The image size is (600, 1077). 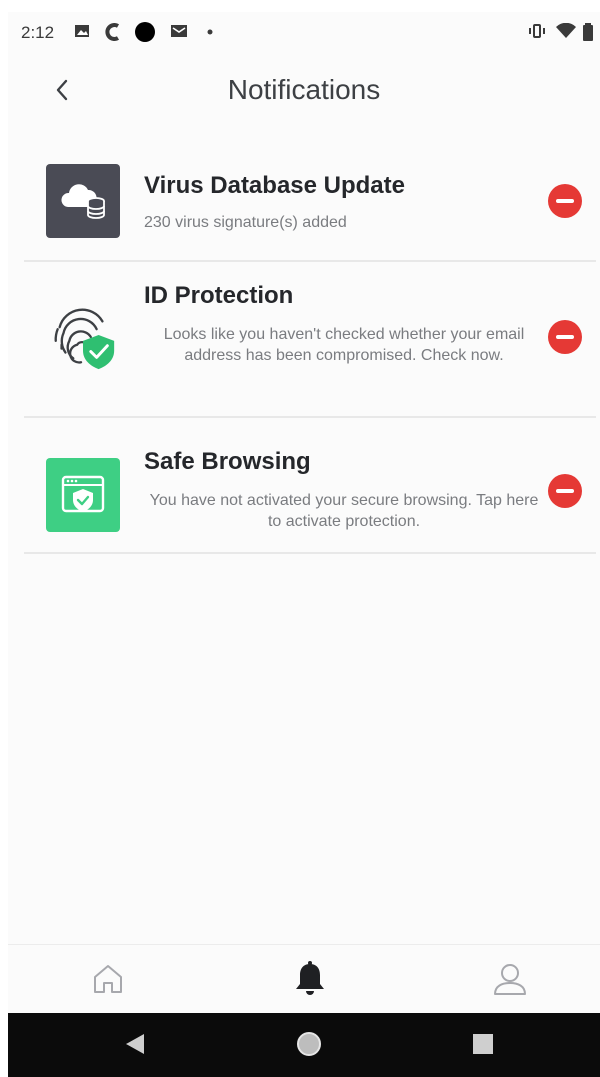 What do you see at coordinates (537, 31) in the screenshot?
I see `vibrate-icon` at bounding box center [537, 31].